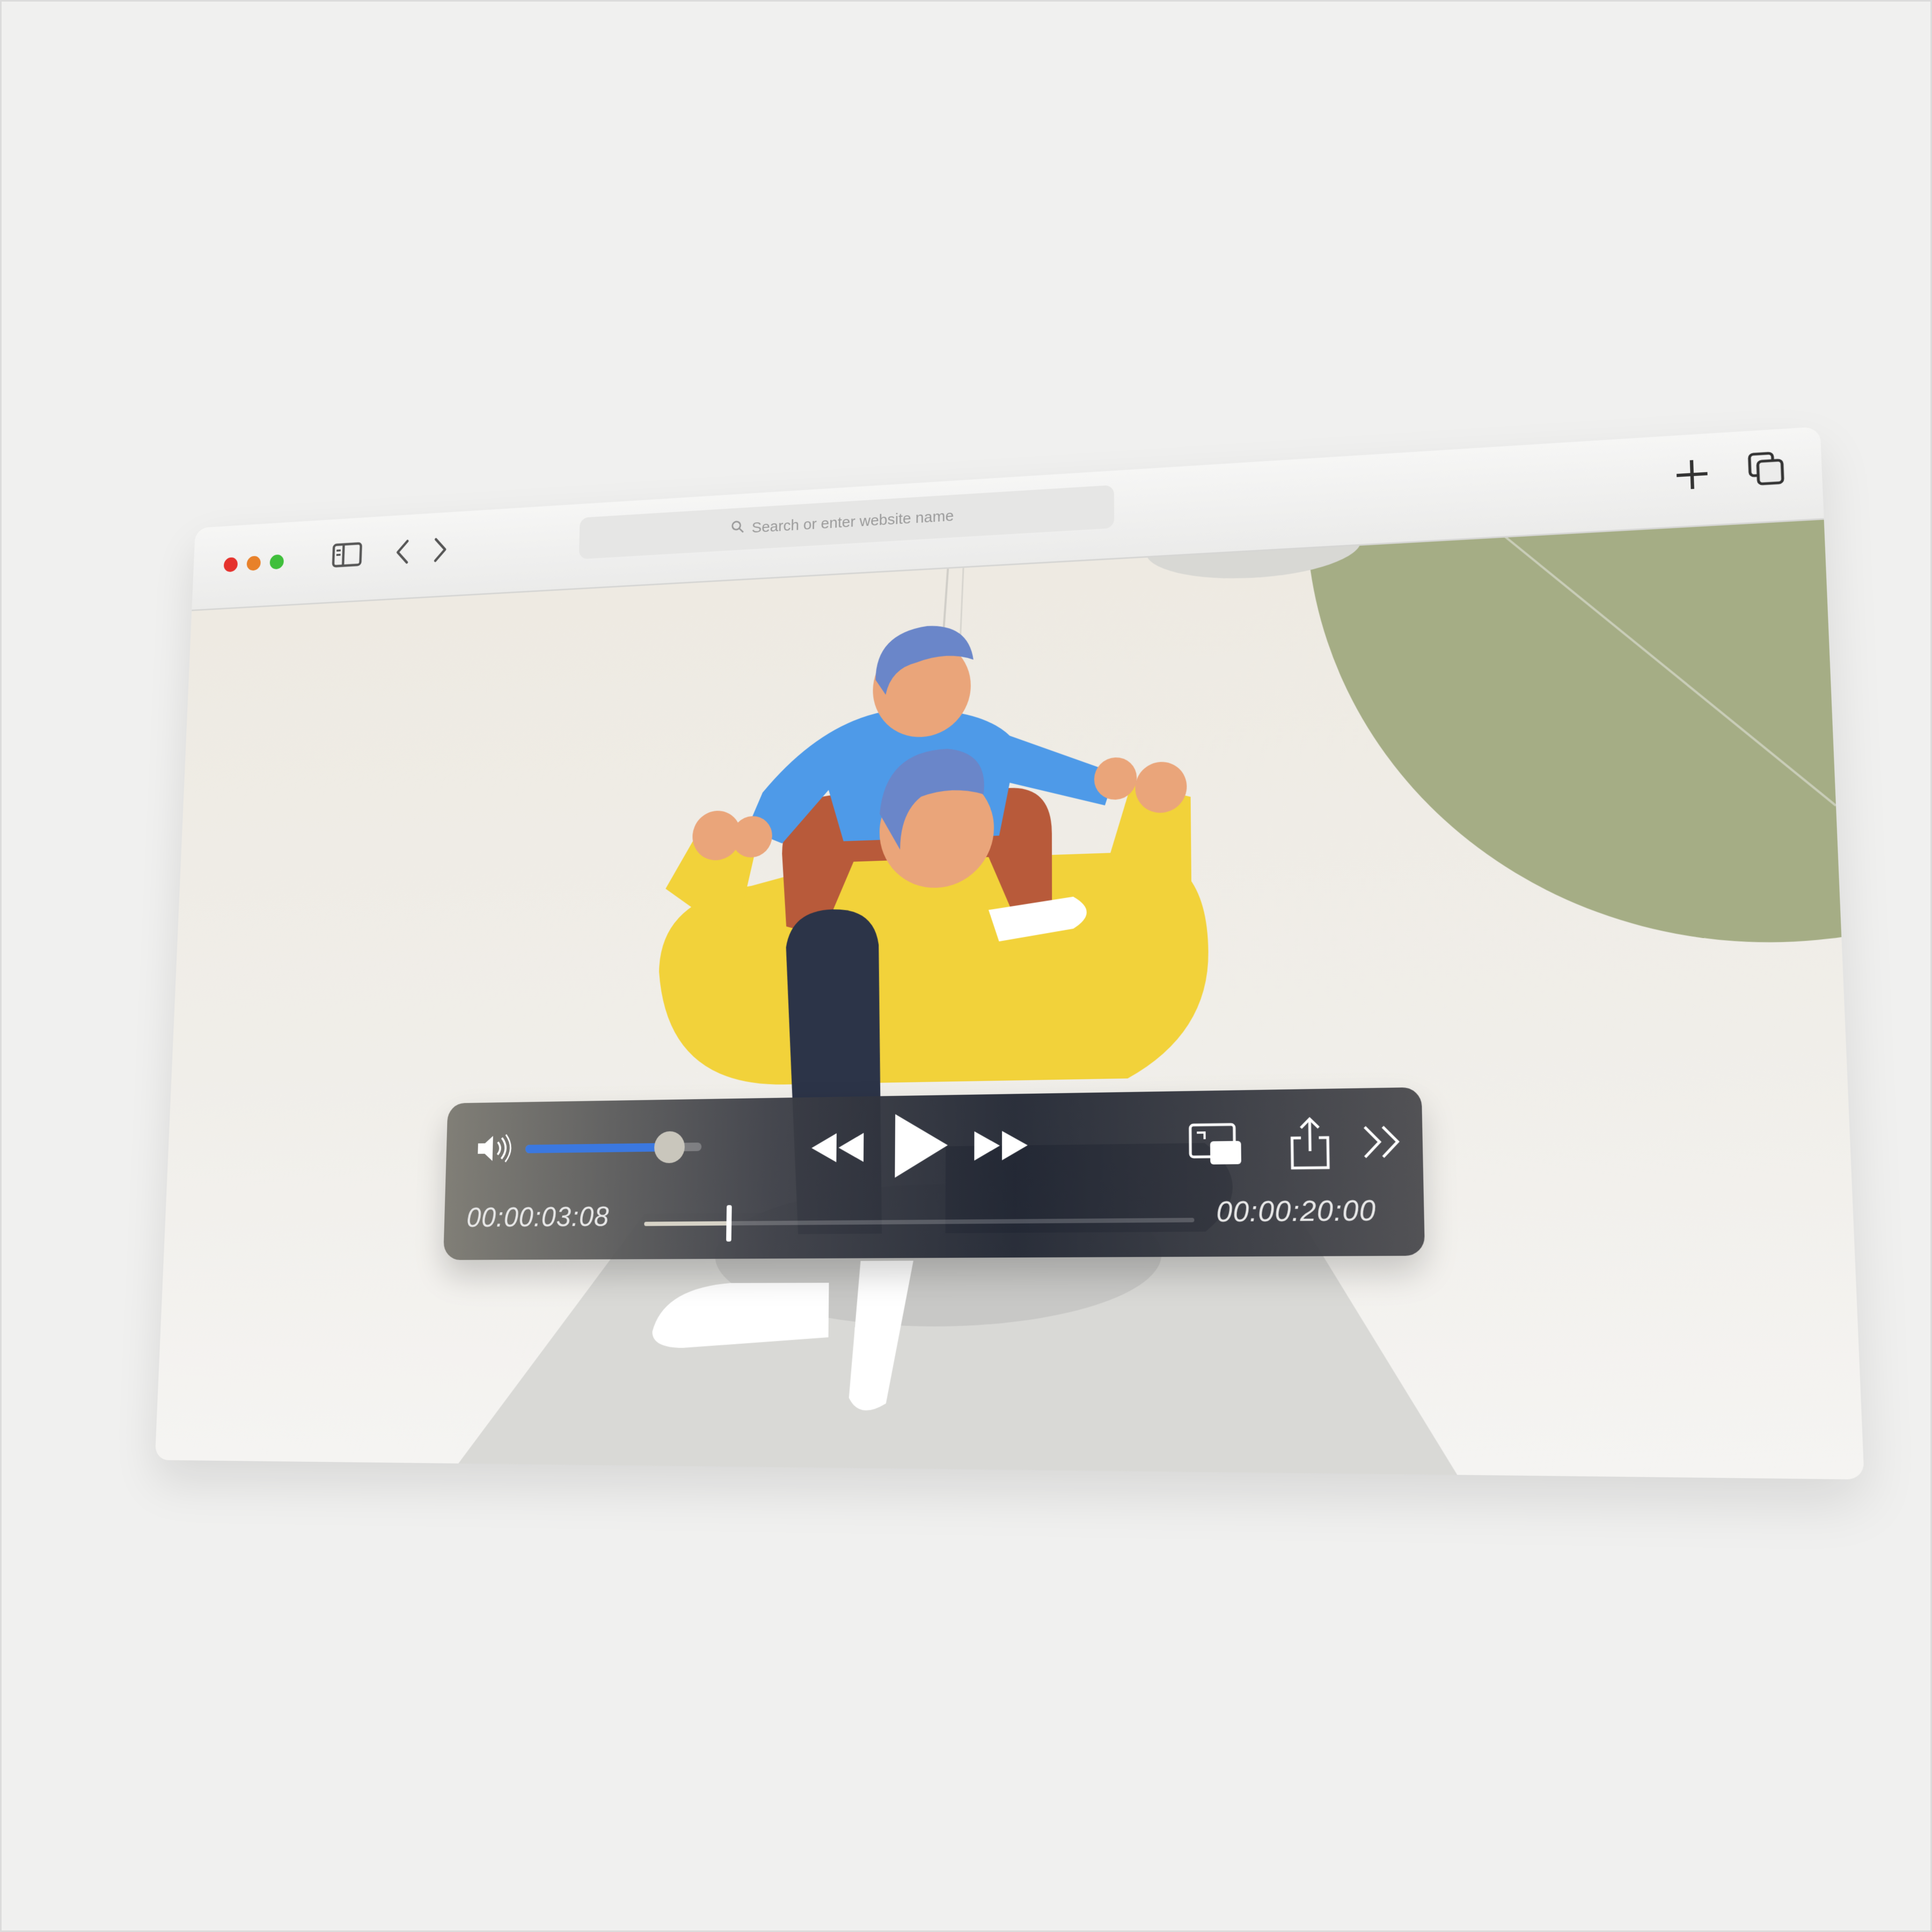 The width and height of the screenshot is (1932, 1932). I want to click on tab-overview-icon, so click(1767, 470).